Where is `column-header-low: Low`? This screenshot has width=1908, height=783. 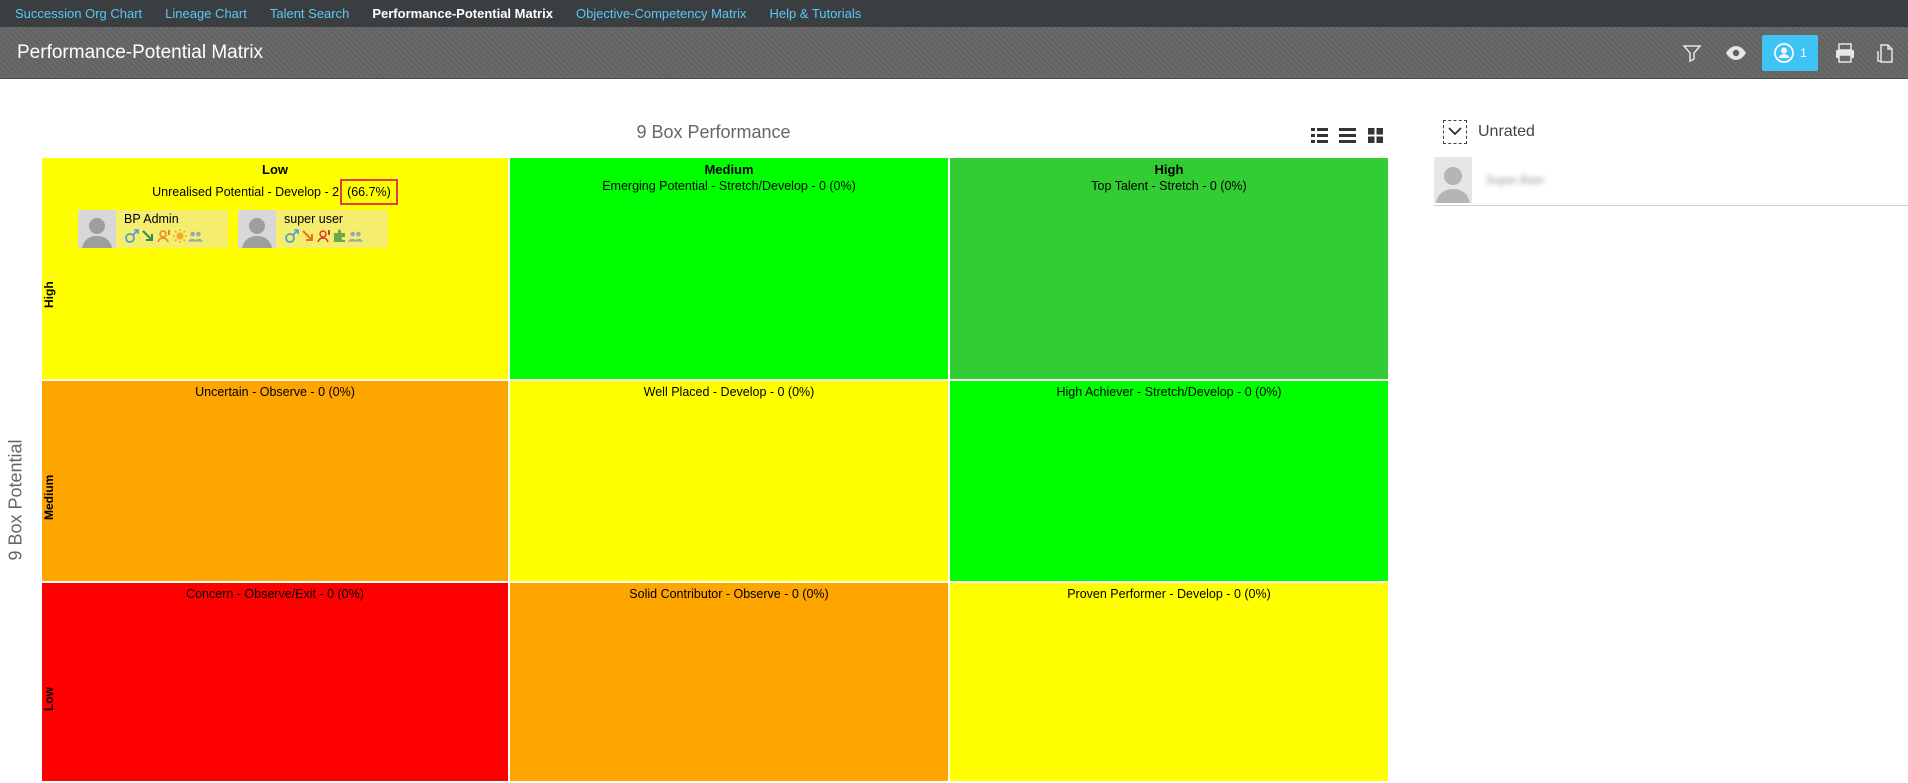 column-header-low: Low is located at coordinates (275, 169).